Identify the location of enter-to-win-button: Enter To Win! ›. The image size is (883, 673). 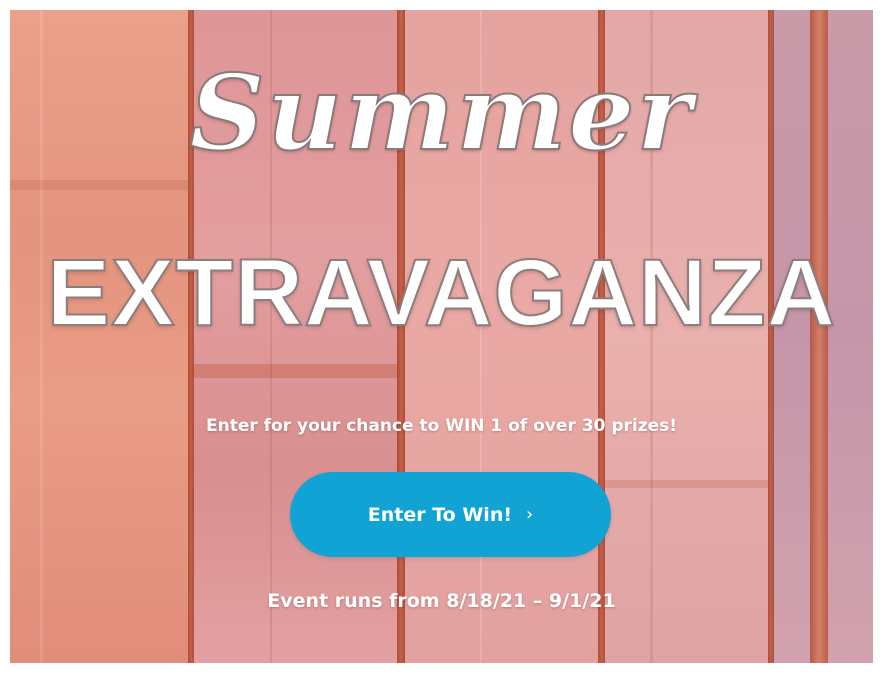
(450, 514).